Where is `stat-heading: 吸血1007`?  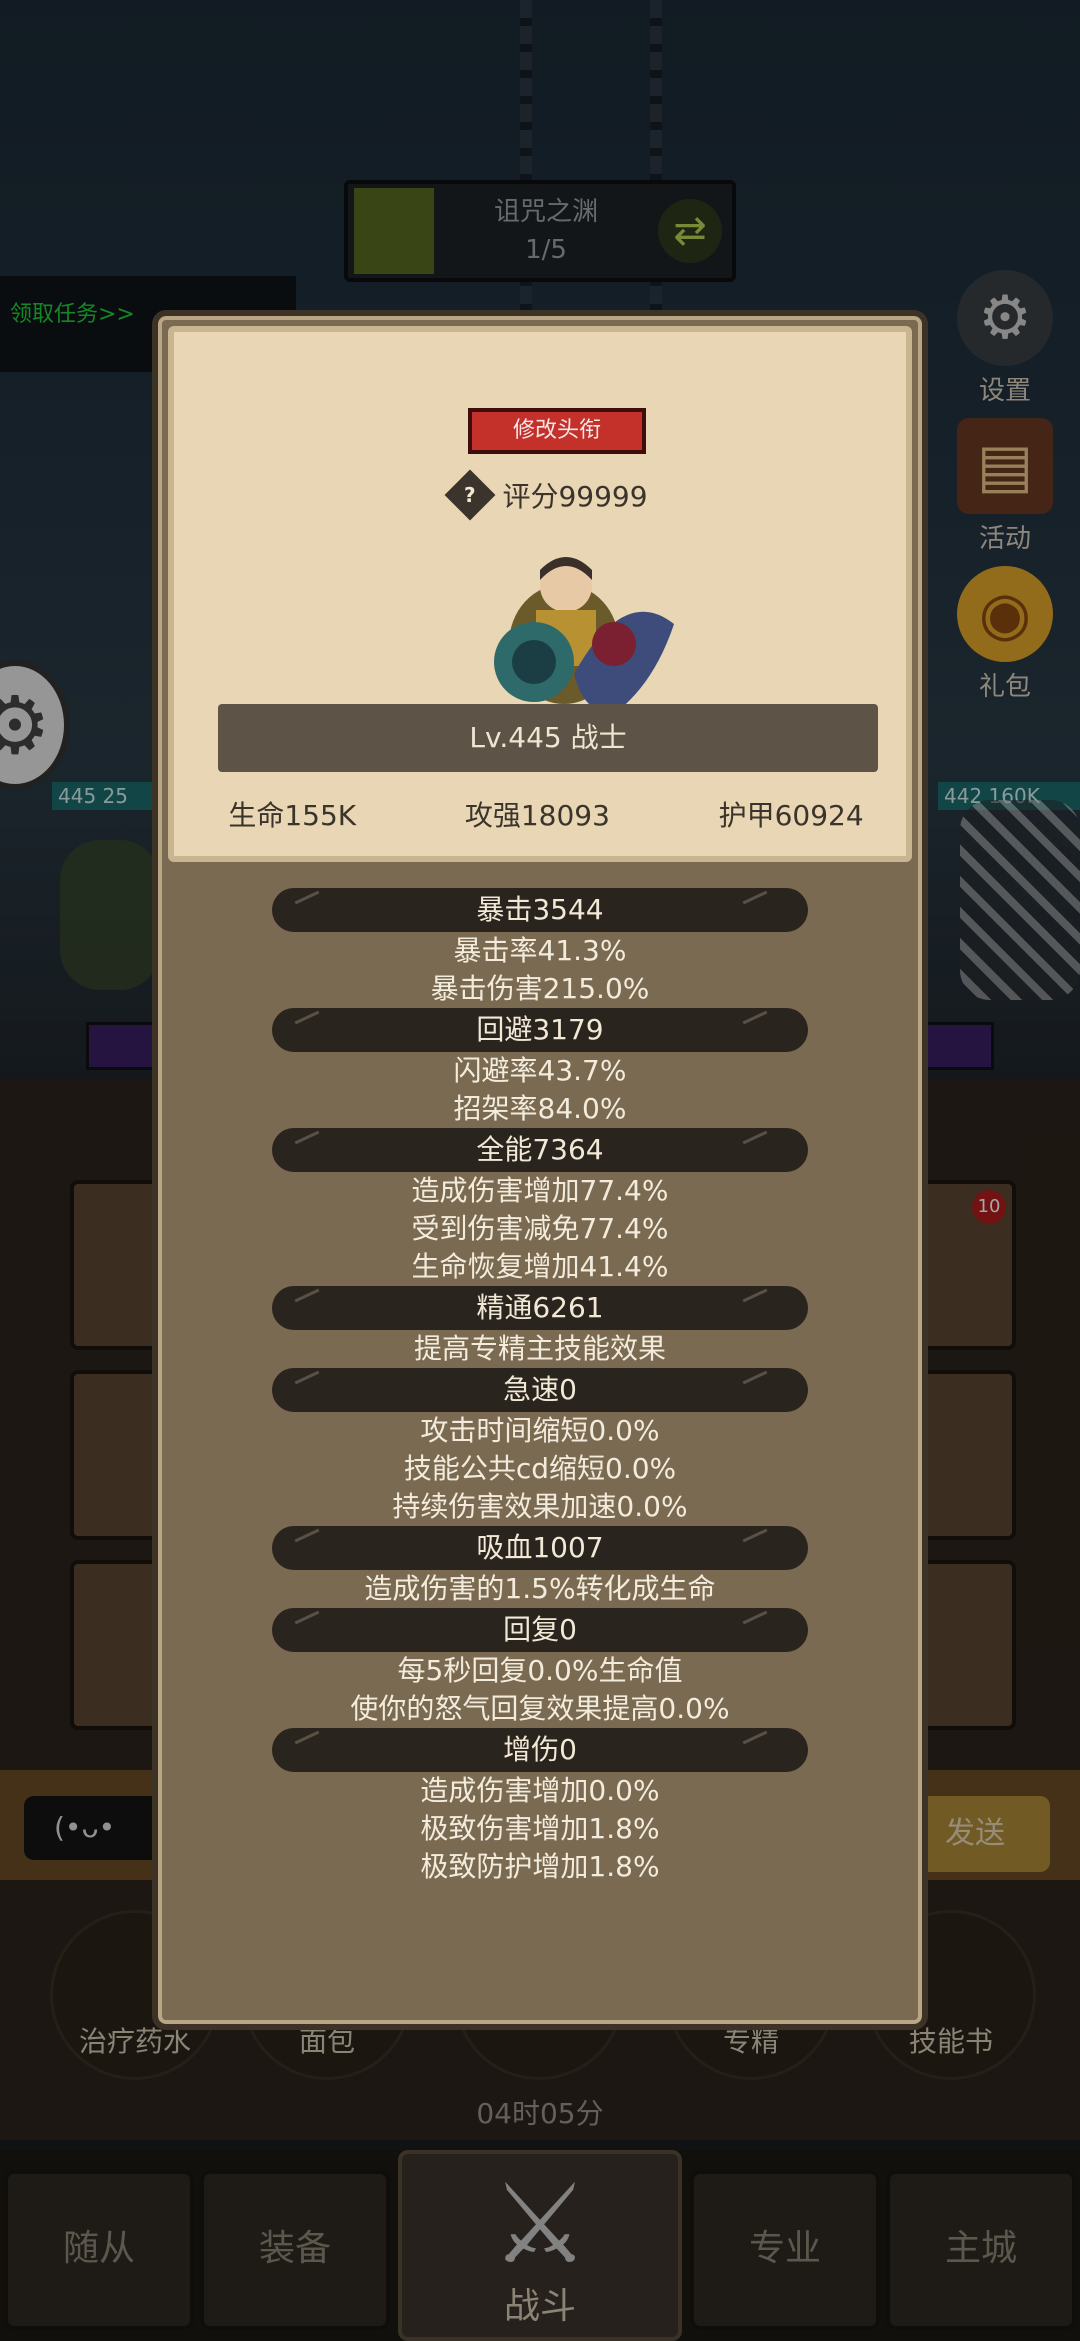 stat-heading: 吸血1007 is located at coordinates (540, 1548).